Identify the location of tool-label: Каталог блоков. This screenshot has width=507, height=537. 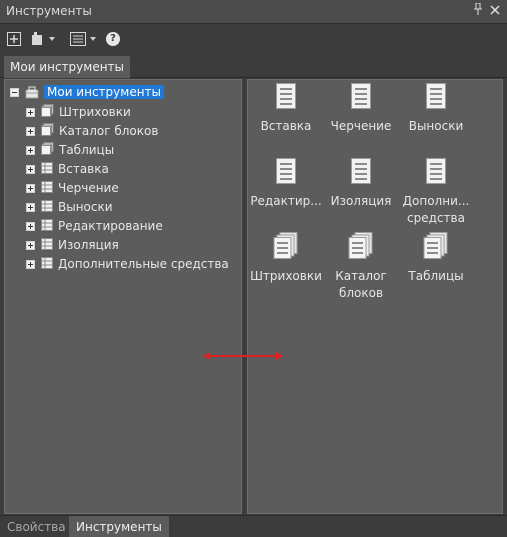
(361, 285).